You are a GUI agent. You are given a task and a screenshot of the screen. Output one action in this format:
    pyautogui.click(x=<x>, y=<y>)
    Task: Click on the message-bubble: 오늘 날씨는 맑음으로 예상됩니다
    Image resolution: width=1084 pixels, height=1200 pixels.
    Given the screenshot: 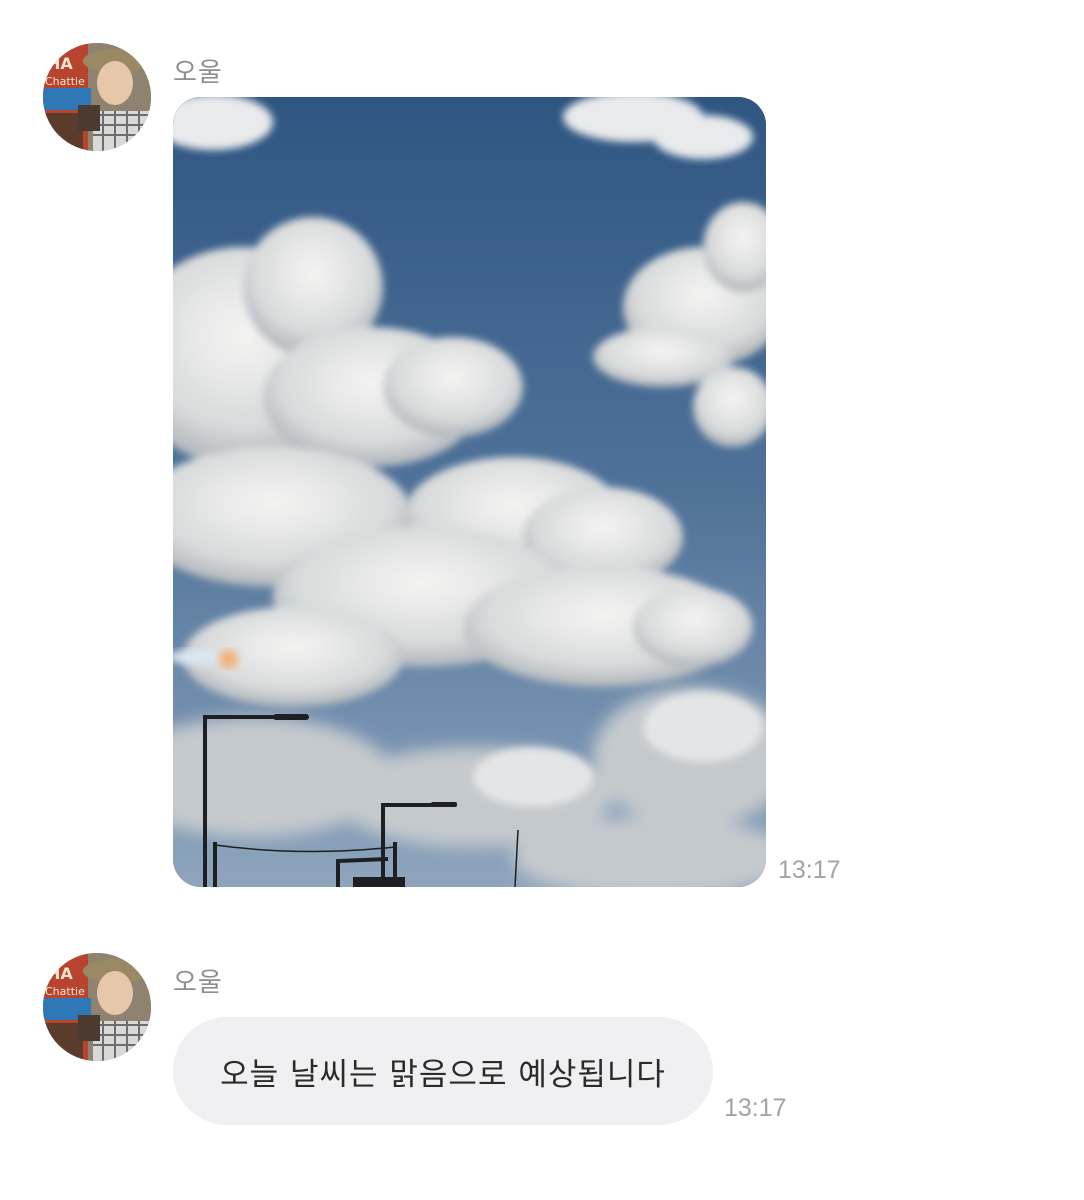 What is the action you would take?
    pyautogui.click(x=443, y=1071)
    